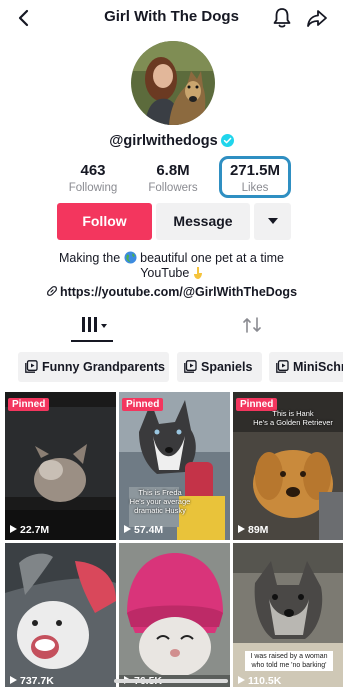  What do you see at coordinates (165, 273) in the screenshot?
I see `bio-youtube-text: YouTube` at bounding box center [165, 273].